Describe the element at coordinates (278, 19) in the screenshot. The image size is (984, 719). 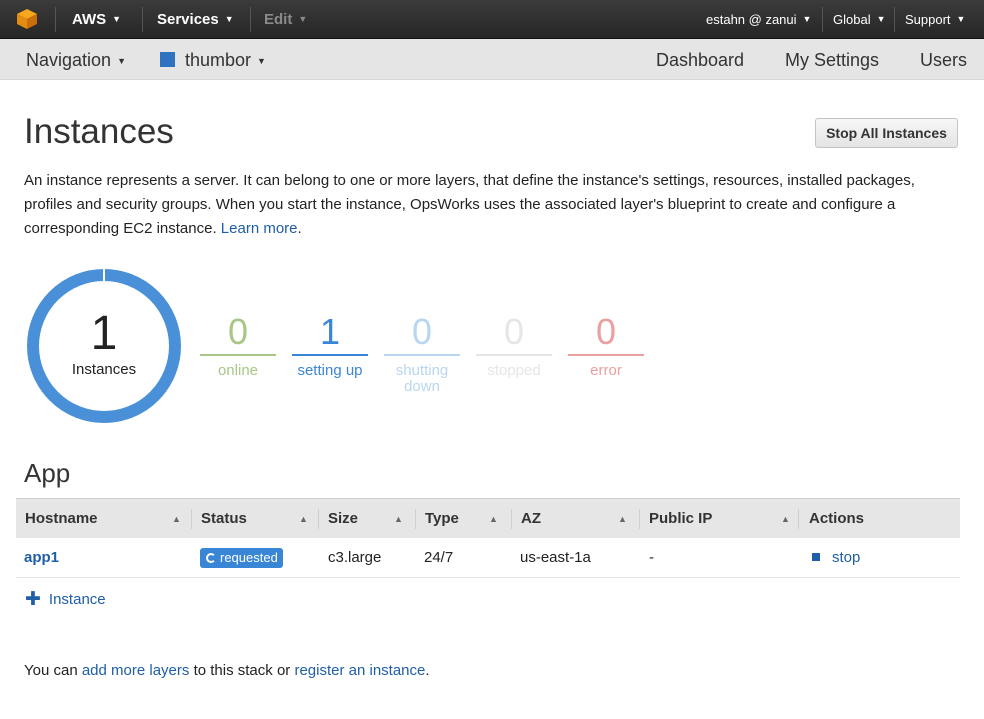
I see `edit-label: Edit` at that location.